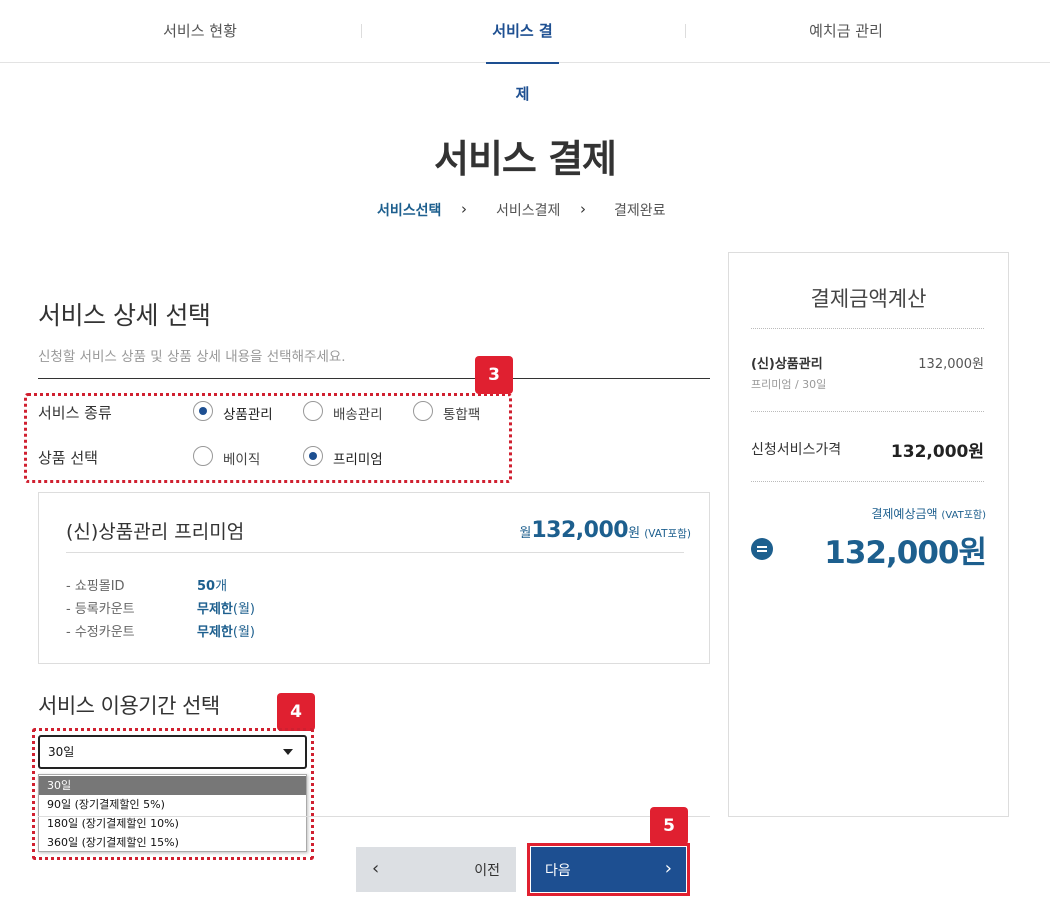 This screenshot has width=1050, height=899. Describe the element at coordinates (172, 752) in the screenshot. I see `period-select: 30일` at that location.